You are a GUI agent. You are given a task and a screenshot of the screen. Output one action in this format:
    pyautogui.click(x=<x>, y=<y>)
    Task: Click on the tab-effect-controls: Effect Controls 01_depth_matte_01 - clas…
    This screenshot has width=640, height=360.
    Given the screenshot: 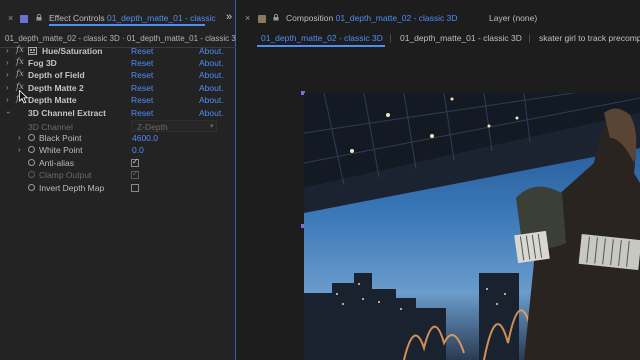 What is the action you would take?
    pyautogui.click(x=132, y=18)
    